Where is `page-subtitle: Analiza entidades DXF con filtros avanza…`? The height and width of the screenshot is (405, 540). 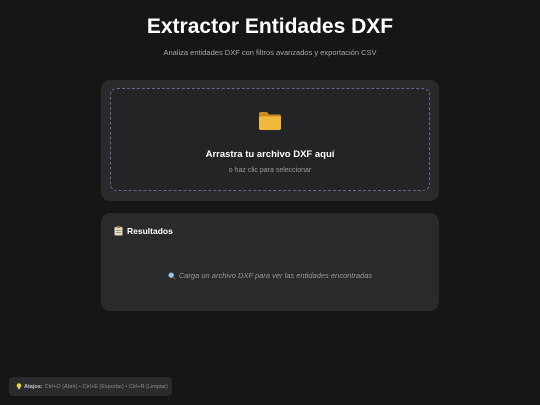 page-subtitle: Analiza entidades DXF con filtros avanza… is located at coordinates (270, 52).